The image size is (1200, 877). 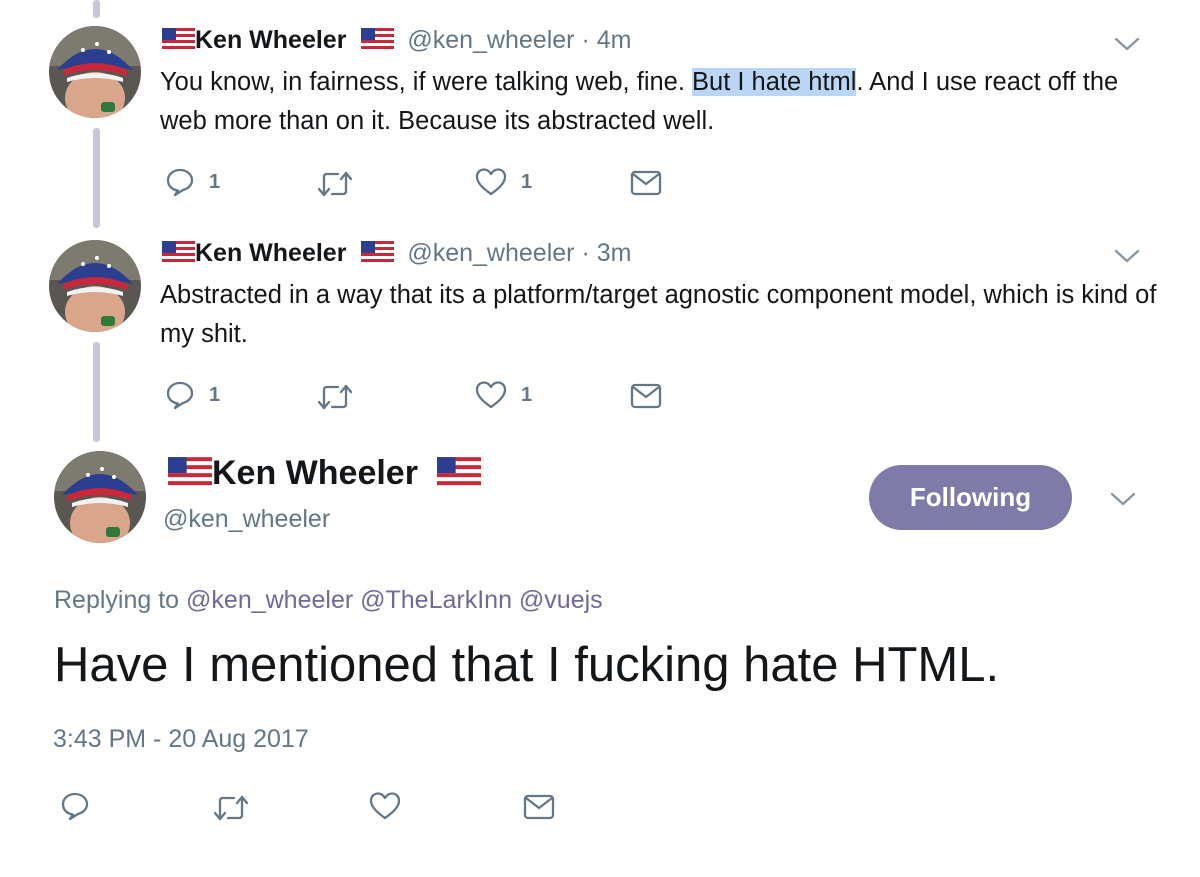 What do you see at coordinates (396, 40) in the screenshot?
I see `tweet-header: Ken Wheeler @ken_wheeler · 4m` at bounding box center [396, 40].